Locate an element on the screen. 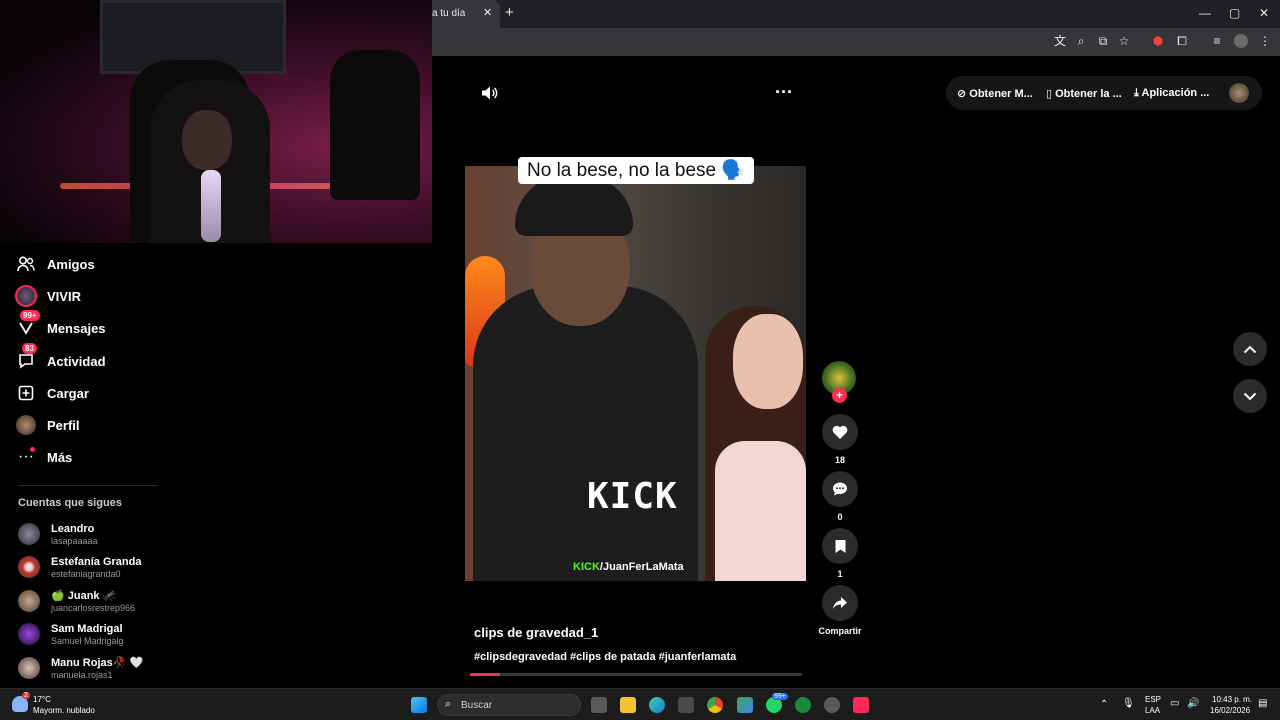 This screenshot has width=1280, height=720. profile-icon is located at coordinates (1241, 41).